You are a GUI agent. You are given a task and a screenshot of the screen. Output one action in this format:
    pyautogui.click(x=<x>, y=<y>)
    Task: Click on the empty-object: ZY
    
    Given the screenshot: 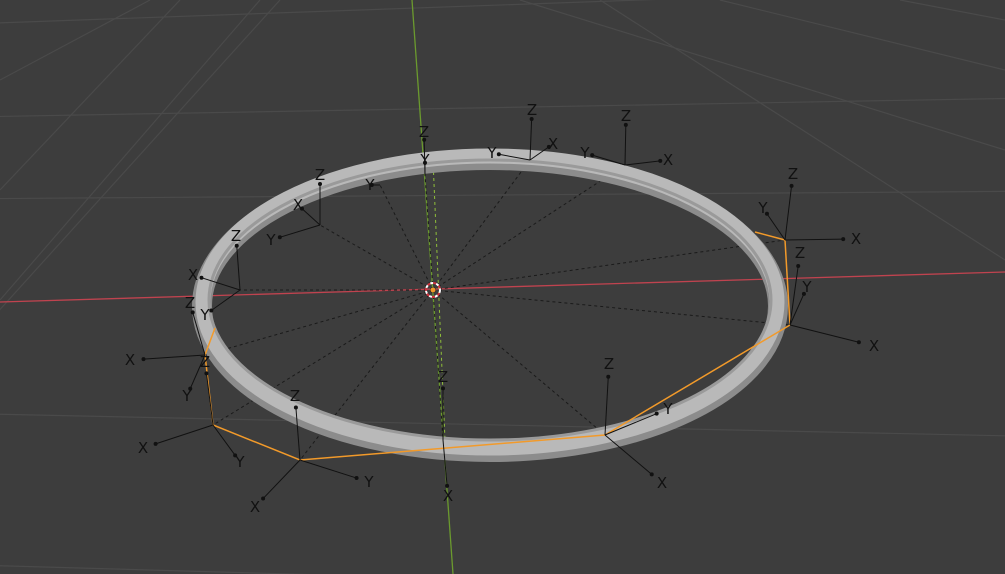 What is the action you would take?
    pyautogui.click(x=425, y=149)
    